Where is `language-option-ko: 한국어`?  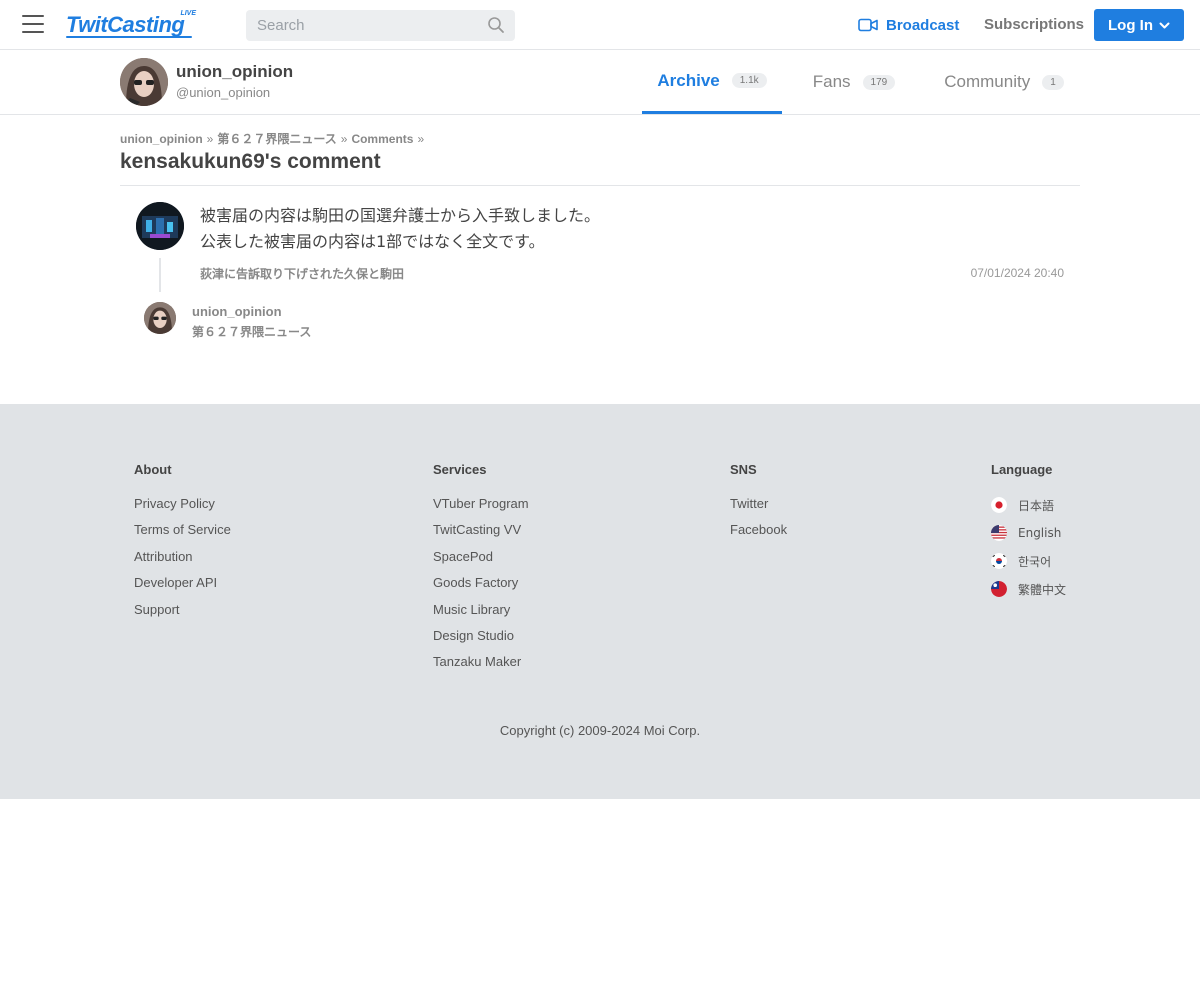
language-option-ko: 한국어 is located at coordinates (1028, 561).